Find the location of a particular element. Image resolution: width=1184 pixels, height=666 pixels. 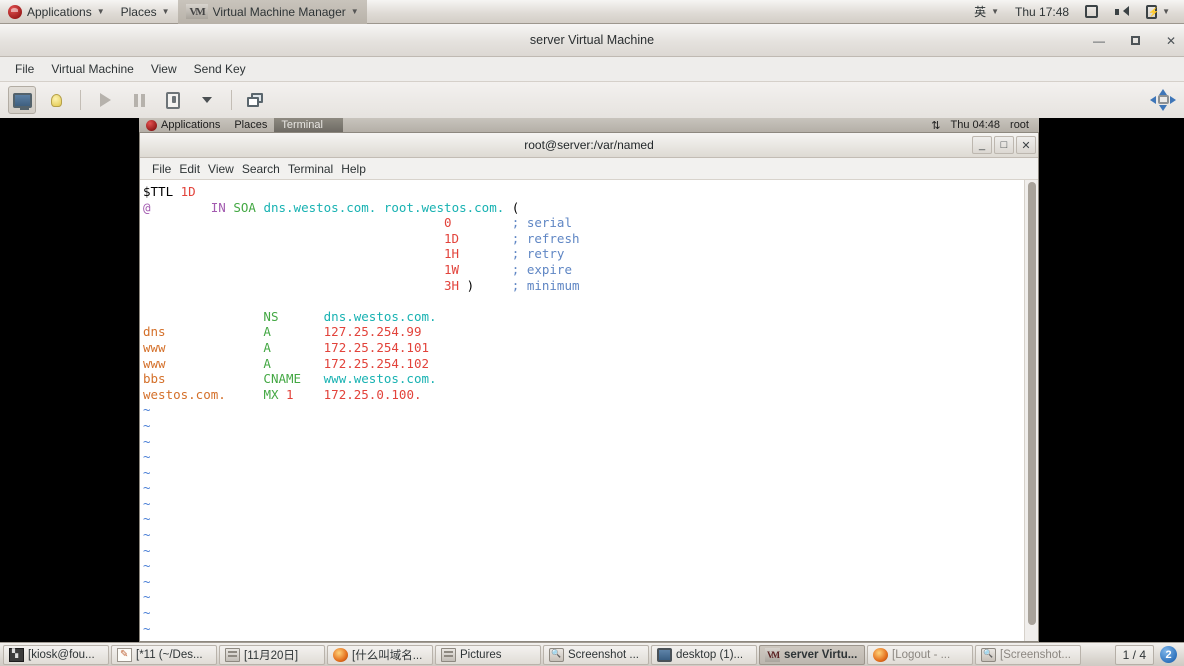

maximize-button is located at coordinates (1135, 41).